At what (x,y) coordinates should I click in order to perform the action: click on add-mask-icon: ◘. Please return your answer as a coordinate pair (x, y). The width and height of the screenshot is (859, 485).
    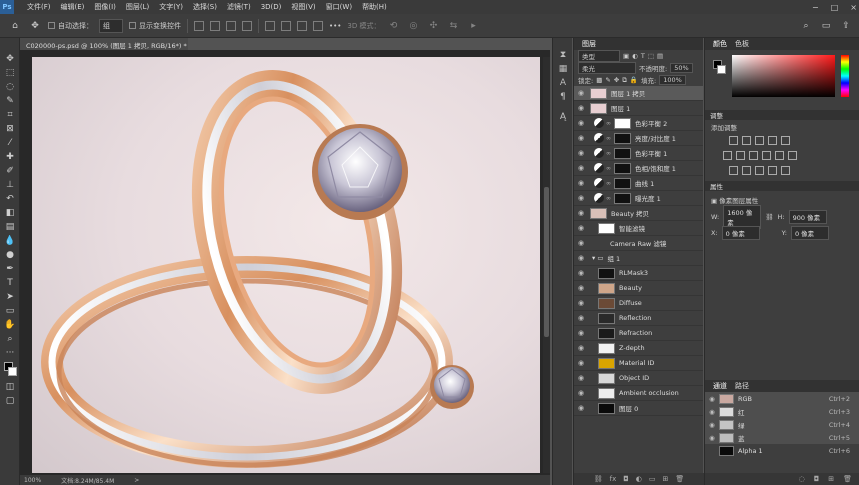
    Looking at the image, I should click on (626, 479).